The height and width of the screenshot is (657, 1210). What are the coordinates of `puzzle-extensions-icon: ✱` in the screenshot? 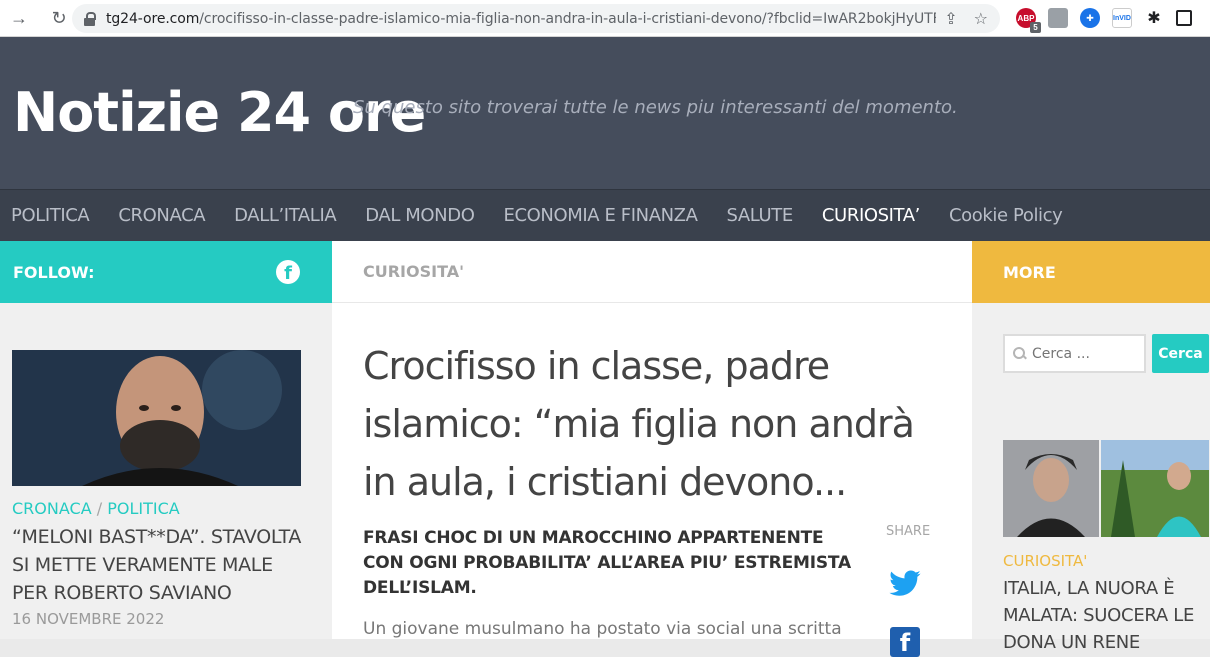 It's located at (1154, 18).